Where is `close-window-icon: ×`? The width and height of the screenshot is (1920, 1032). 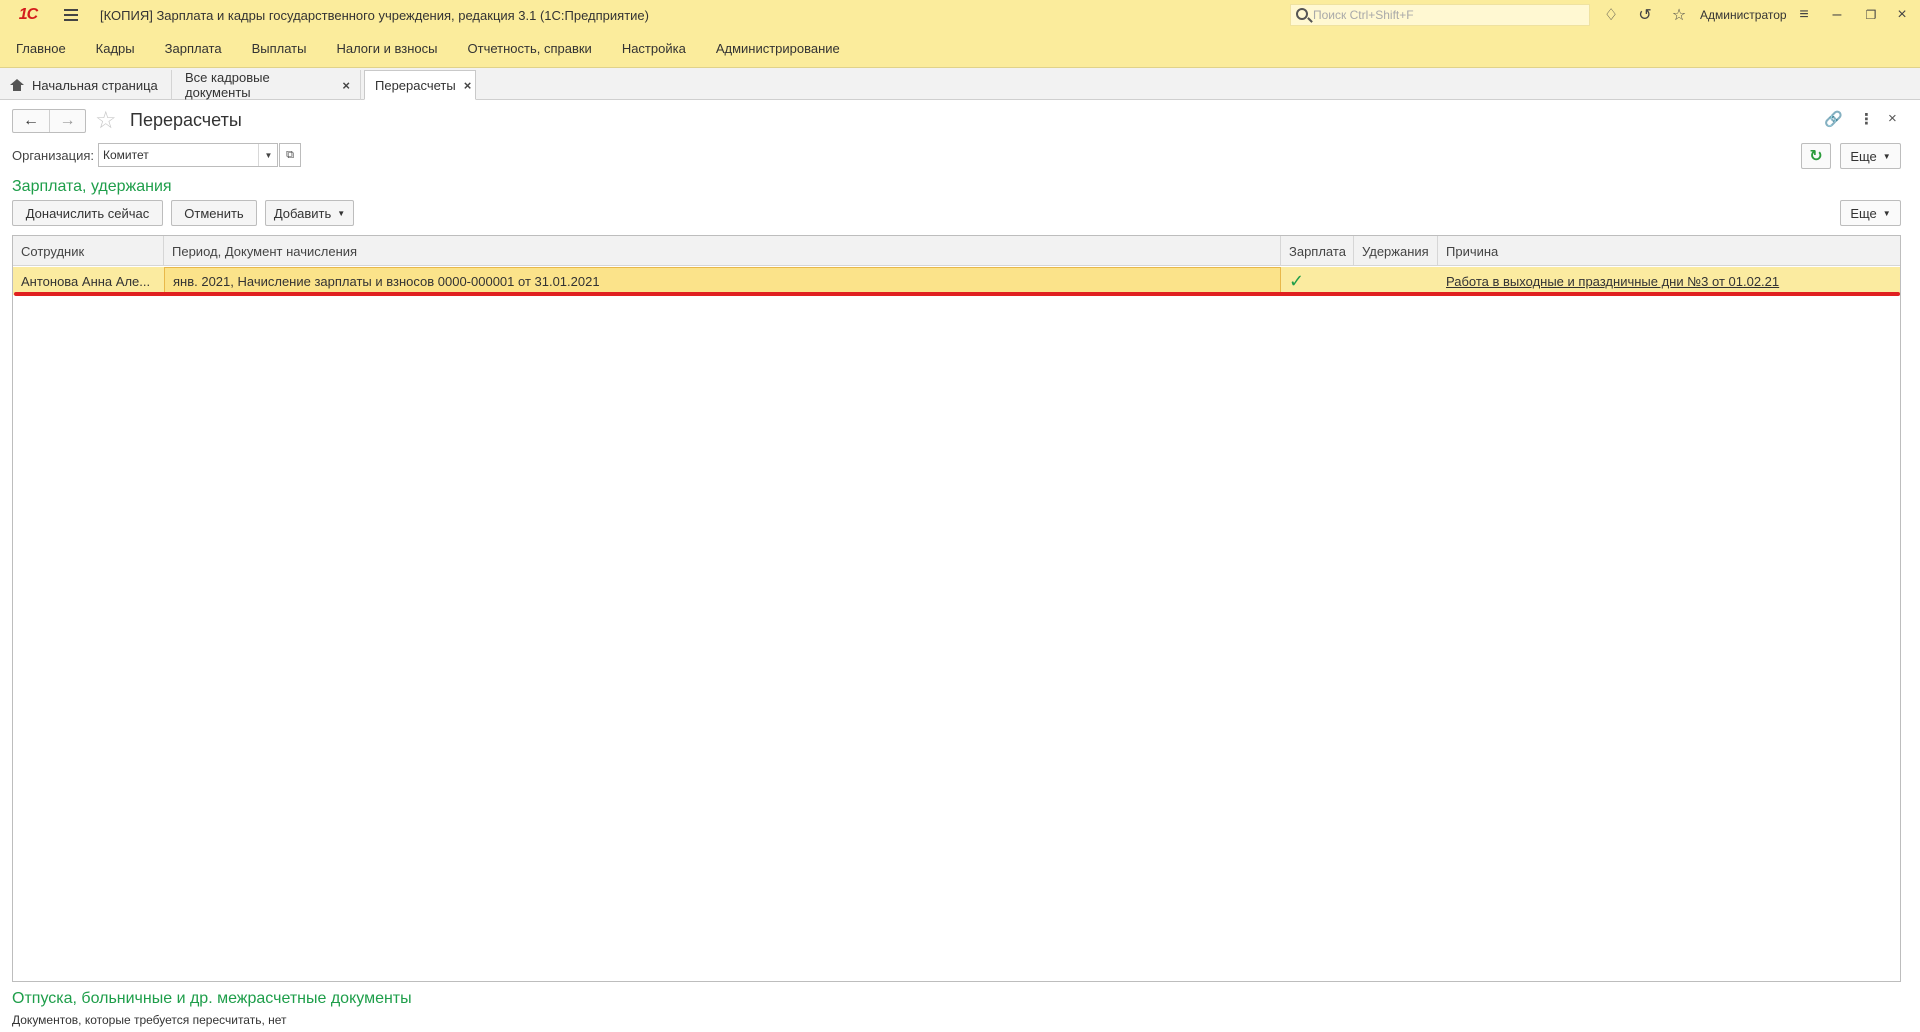
close-window-icon: × is located at coordinates (1902, 15).